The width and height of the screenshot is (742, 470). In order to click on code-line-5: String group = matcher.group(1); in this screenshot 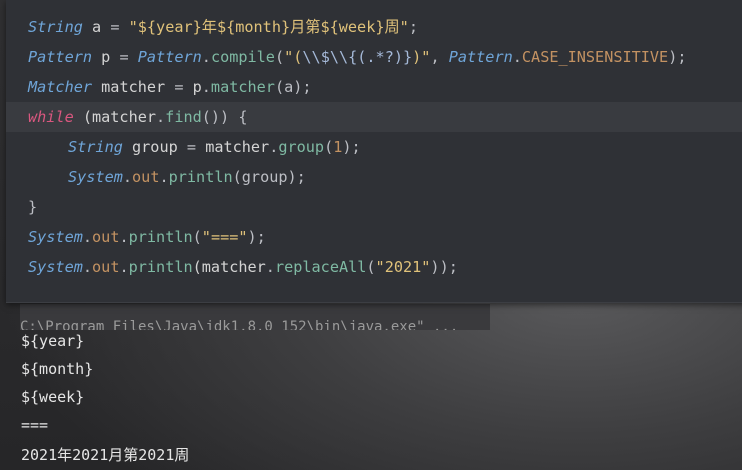, I will do `click(214, 147)`.